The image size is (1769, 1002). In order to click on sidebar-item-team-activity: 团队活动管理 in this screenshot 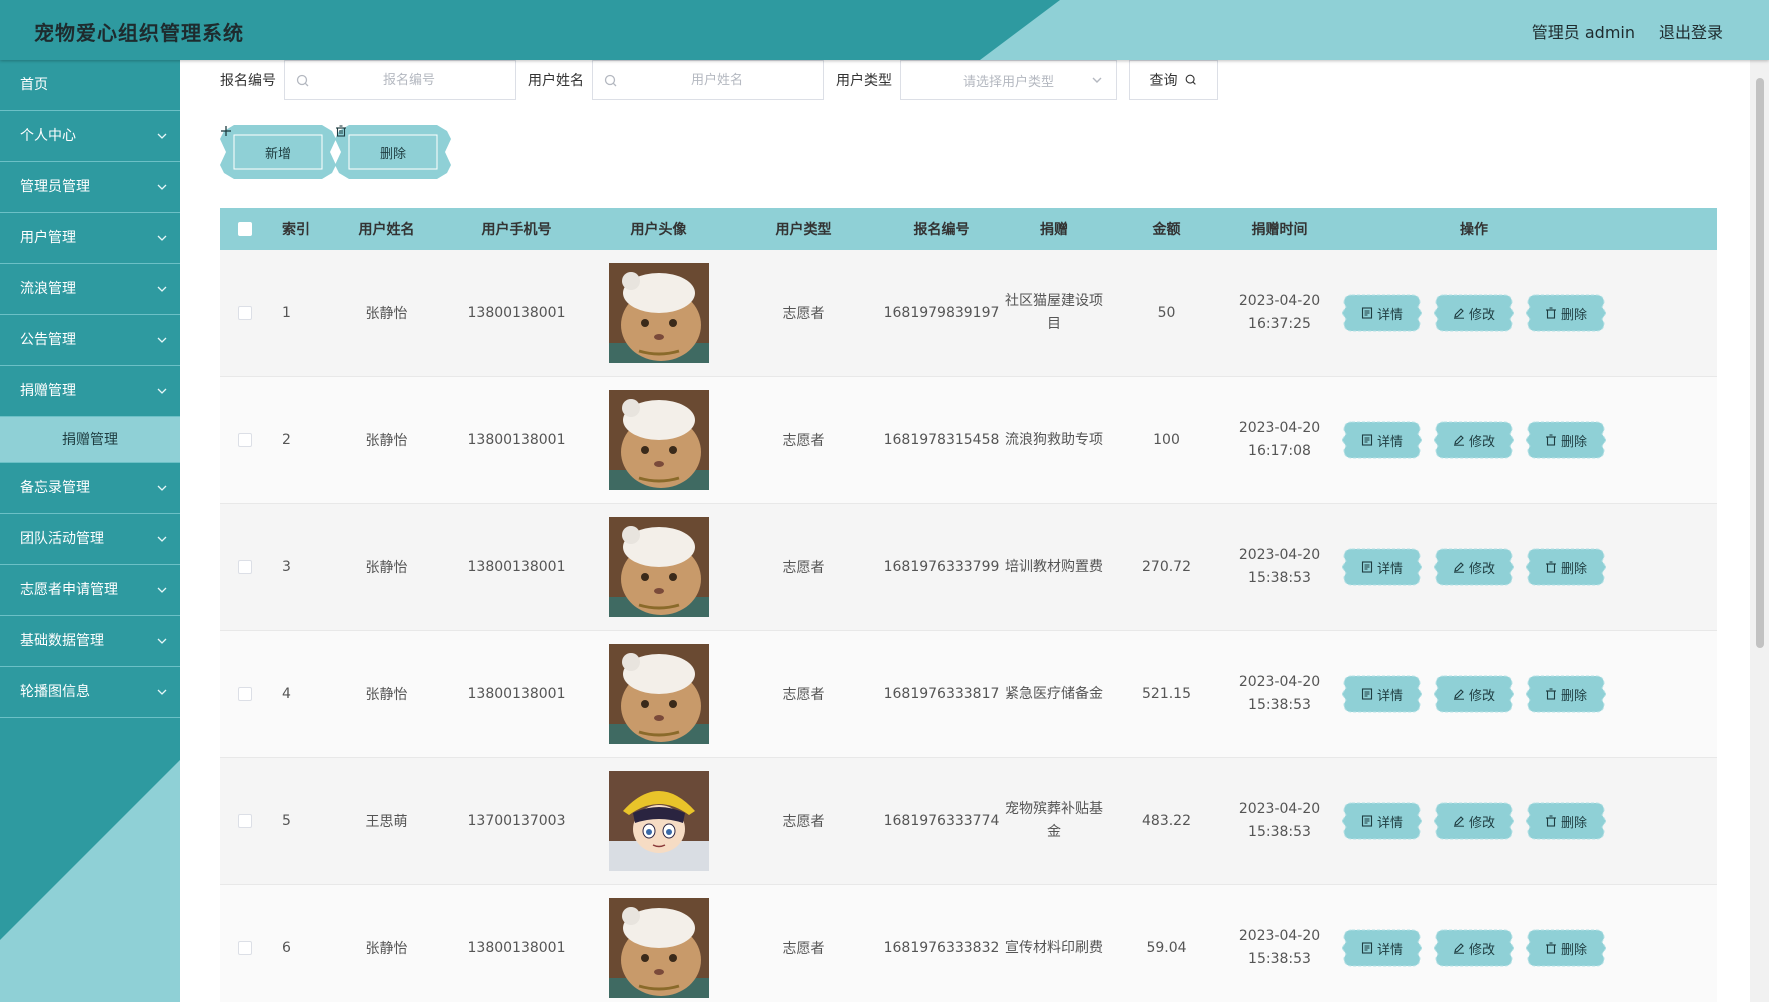, I will do `click(90, 539)`.